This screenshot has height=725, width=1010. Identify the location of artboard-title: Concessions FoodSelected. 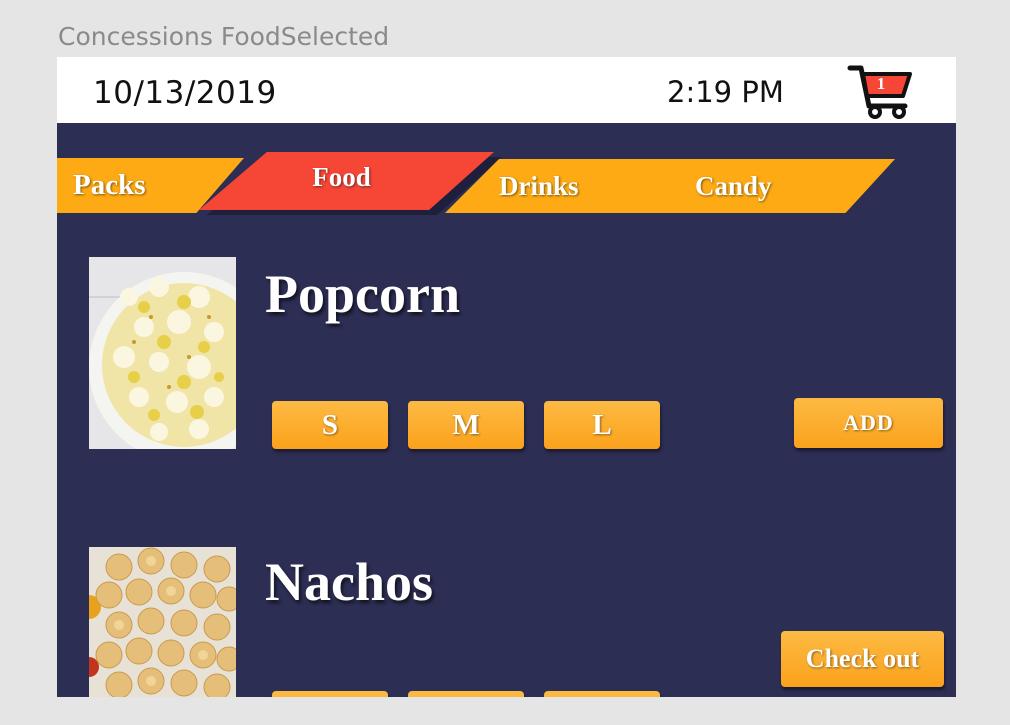
(224, 36).